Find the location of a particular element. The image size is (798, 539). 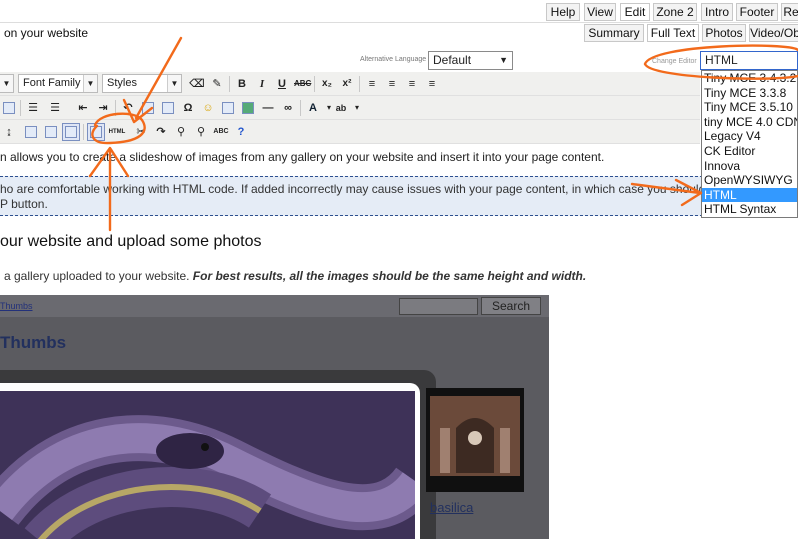

outdent-icon: ⇤ is located at coordinates (83, 108).